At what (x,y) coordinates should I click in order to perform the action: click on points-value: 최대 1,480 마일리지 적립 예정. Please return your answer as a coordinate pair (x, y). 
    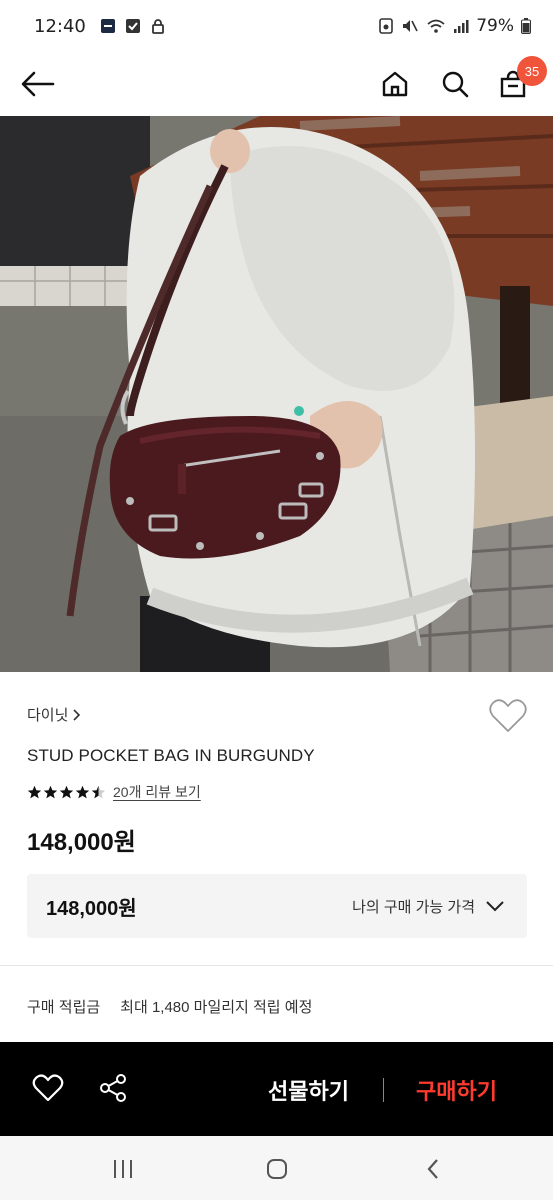
    Looking at the image, I should click on (216, 1007).